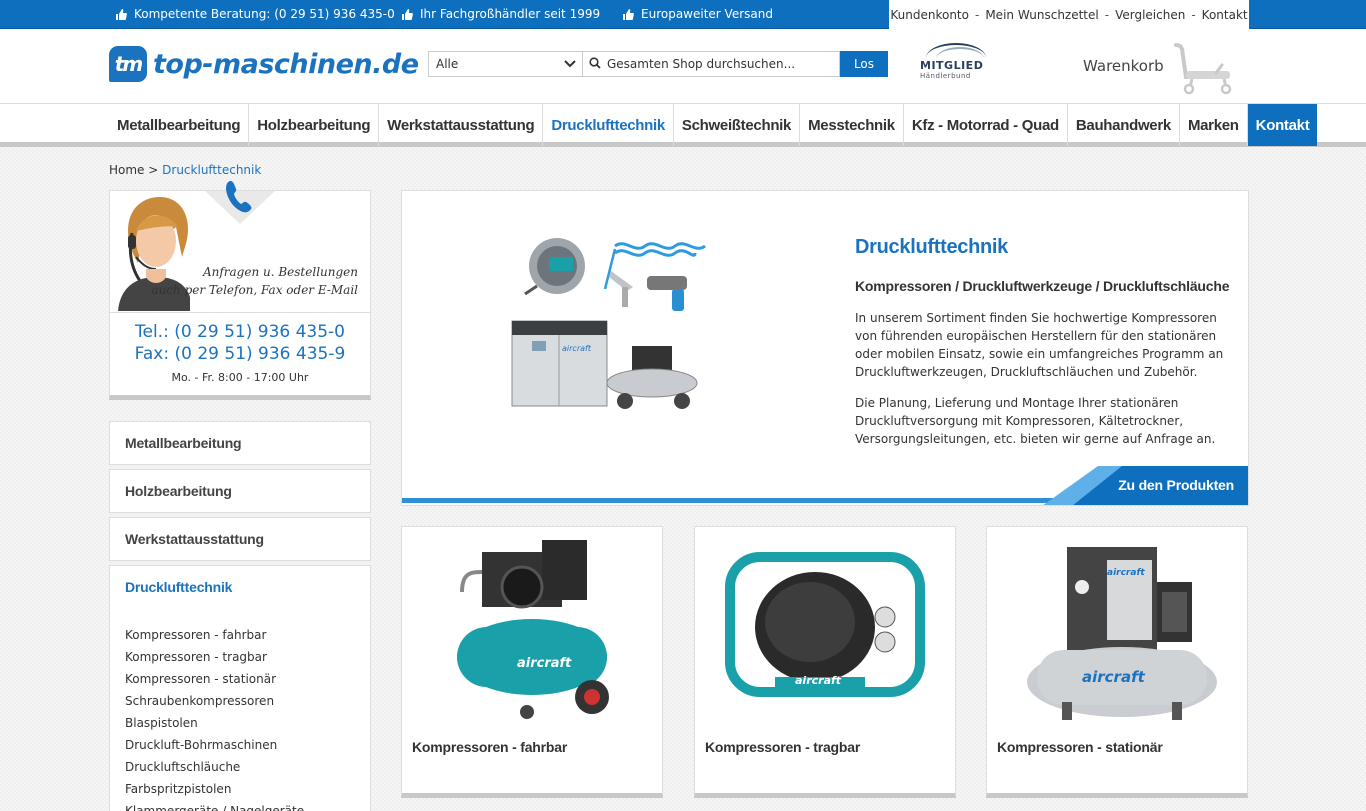 This screenshot has height=811, width=1366. Describe the element at coordinates (1080, 747) in the screenshot. I see `product-title: Kompressoren - stationär` at that location.